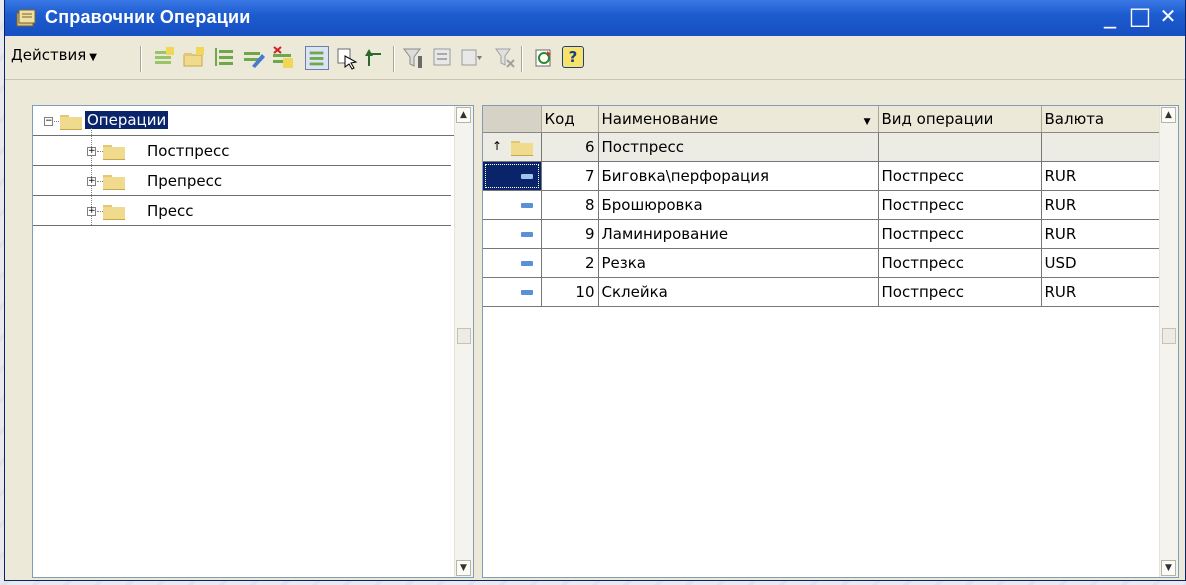  What do you see at coordinates (738, 234) in the screenshot?
I see `cell-name: Ламинирование` at bounding box center [738, 234].